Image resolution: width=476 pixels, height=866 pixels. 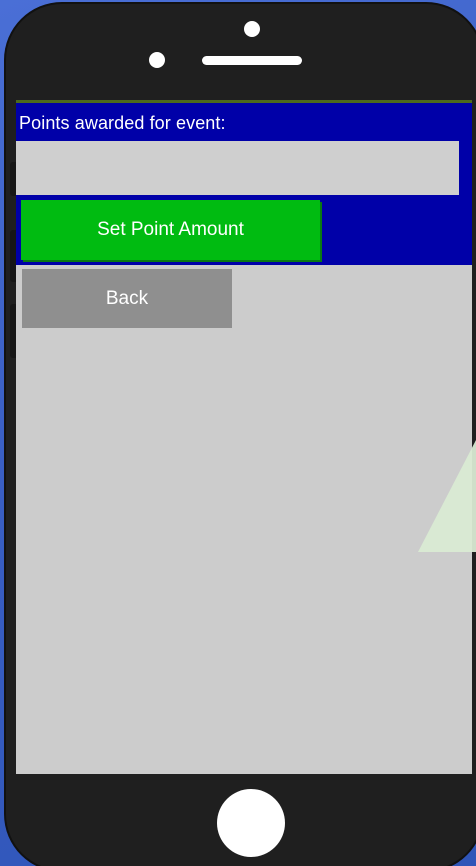 I want to click on points-prompt-label: Points awarded for event:, so click(x=122, y=123).